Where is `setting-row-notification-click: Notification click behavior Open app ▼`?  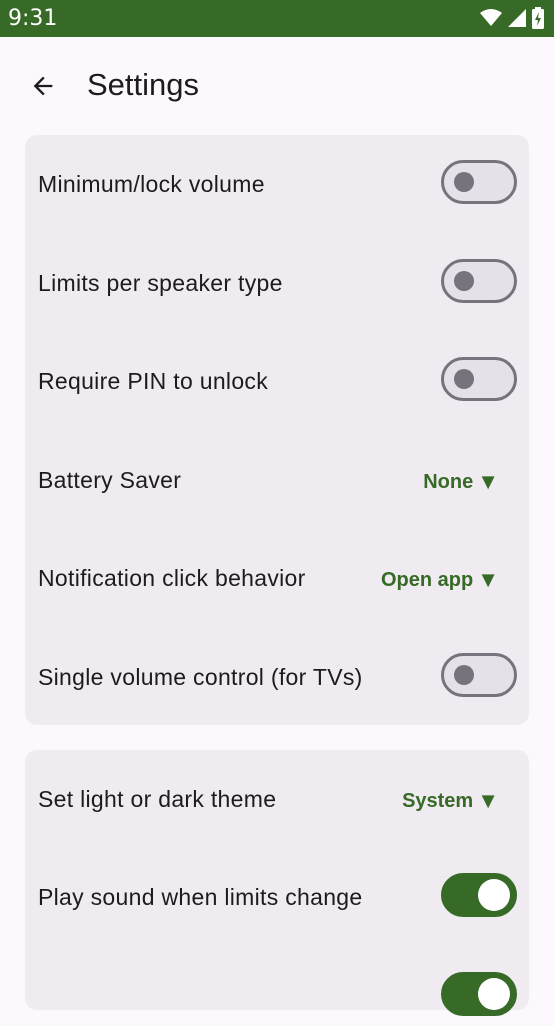 setting-row-notification-click: Notification click behavior Open app ▼ is located at coordinates (277, 578).